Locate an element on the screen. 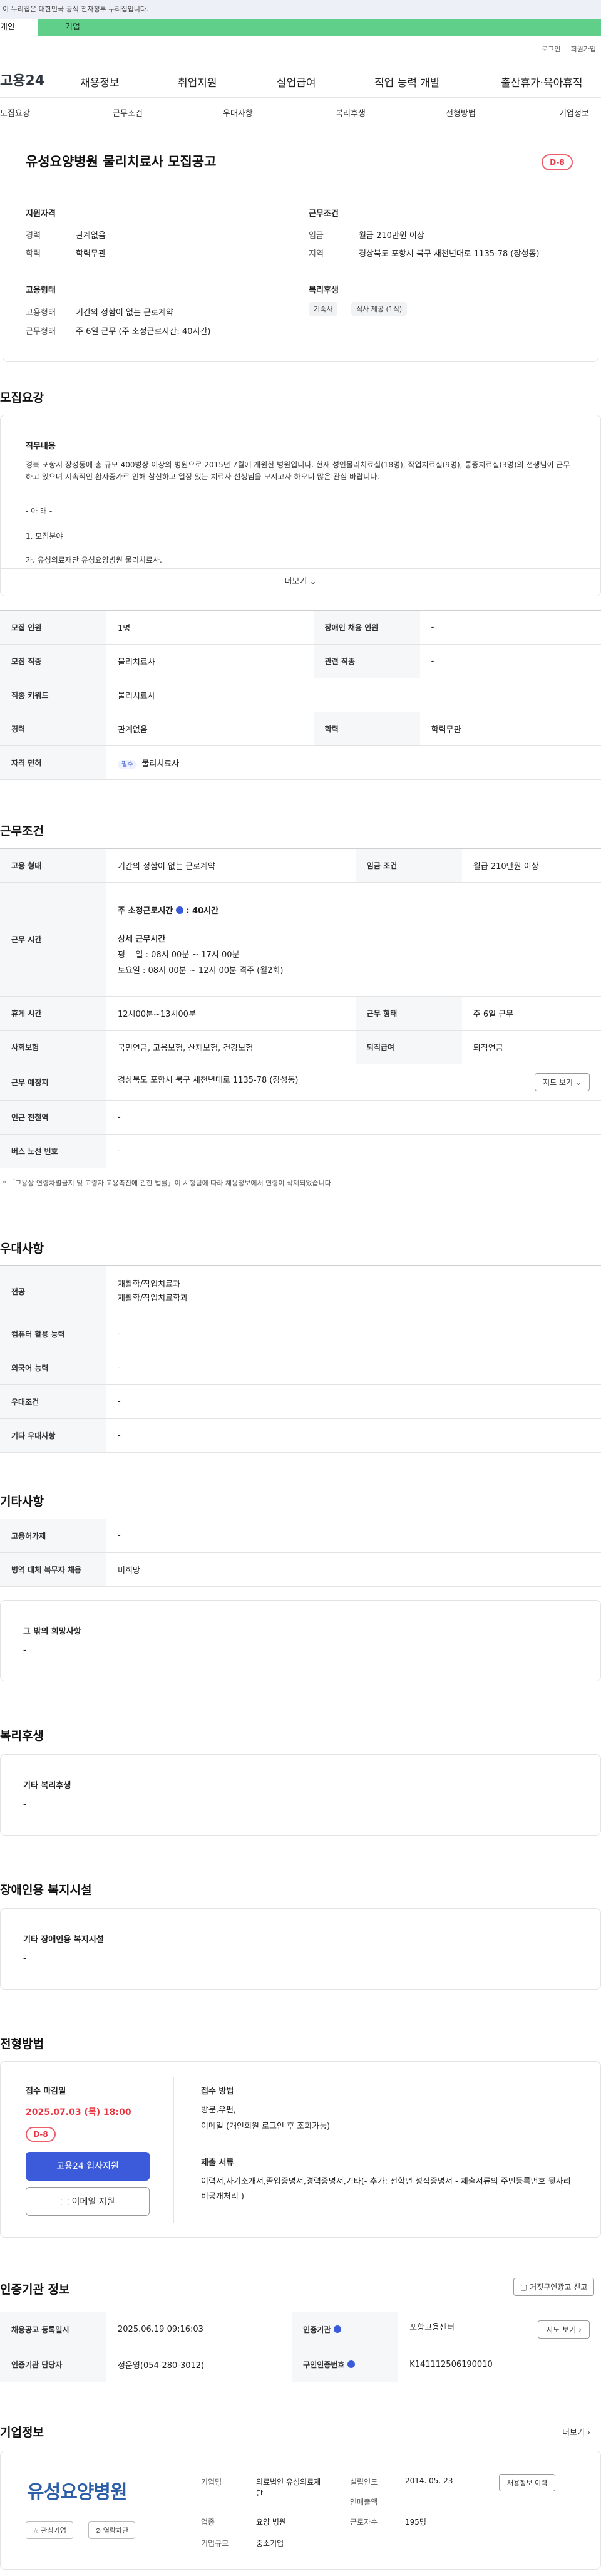 The height and width of the screenshot is (2576, 601). apply-heading: 전형방법 is located at coordinates (22, 2044).